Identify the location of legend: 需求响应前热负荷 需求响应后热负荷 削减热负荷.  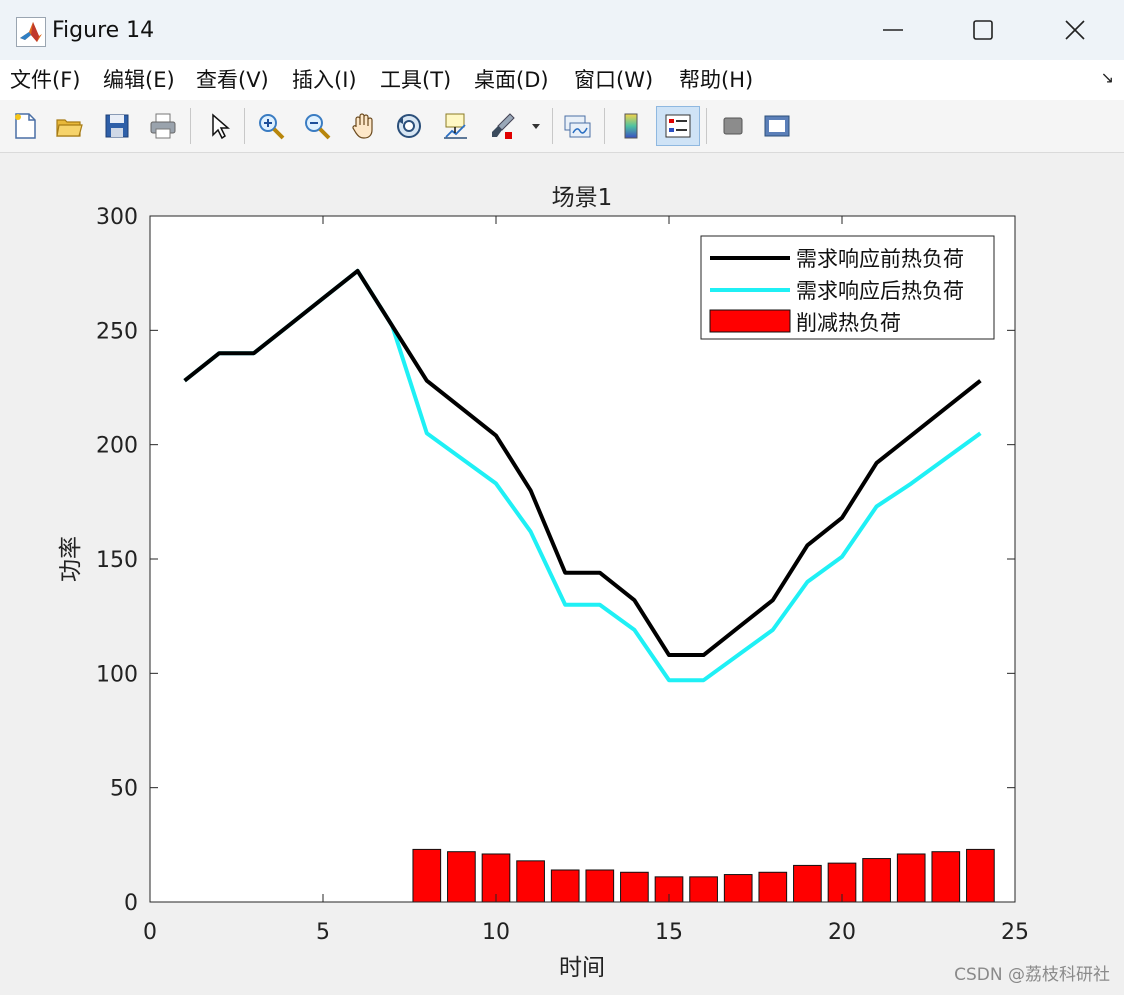
(847, 287).